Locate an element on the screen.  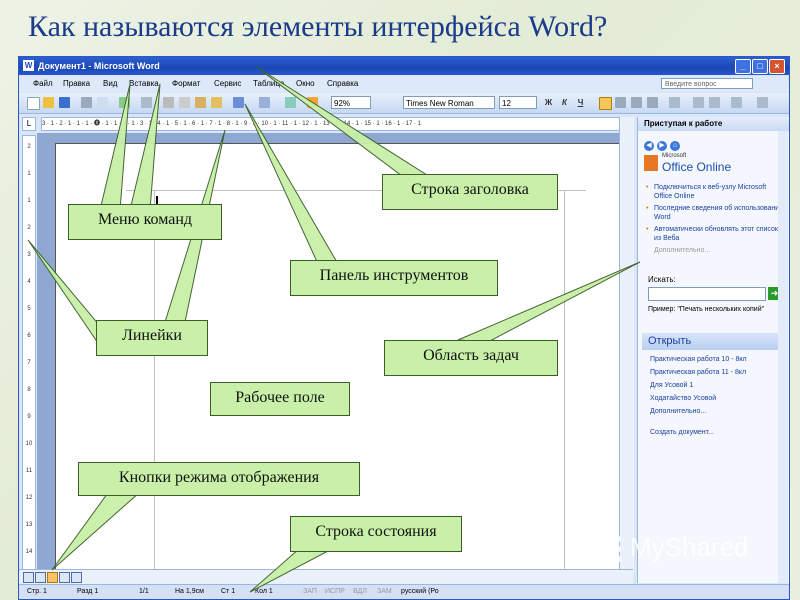
spelling-icon is located at coordinates (124, 102).